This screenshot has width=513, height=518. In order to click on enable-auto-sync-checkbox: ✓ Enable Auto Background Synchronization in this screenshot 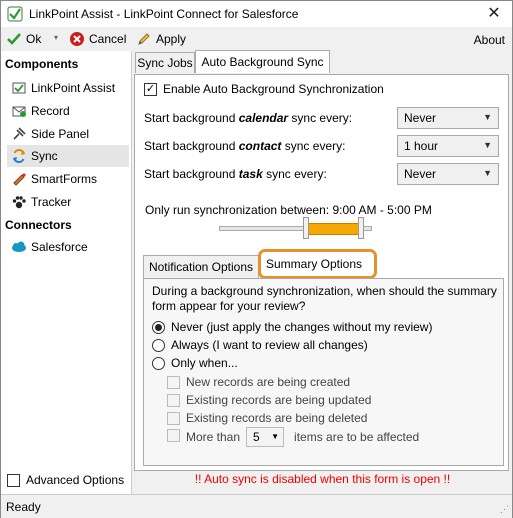, I will do `click(264, 89)`.